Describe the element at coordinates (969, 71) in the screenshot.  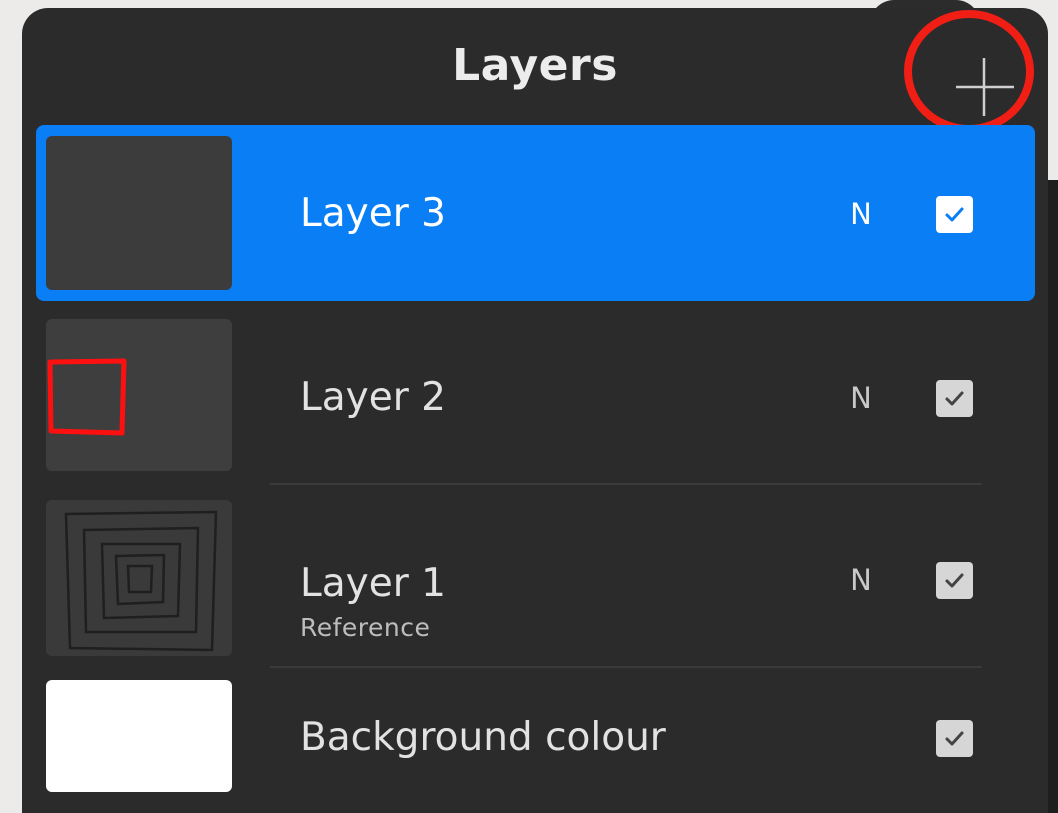
I see `highlight-circle-annotation` at that location.